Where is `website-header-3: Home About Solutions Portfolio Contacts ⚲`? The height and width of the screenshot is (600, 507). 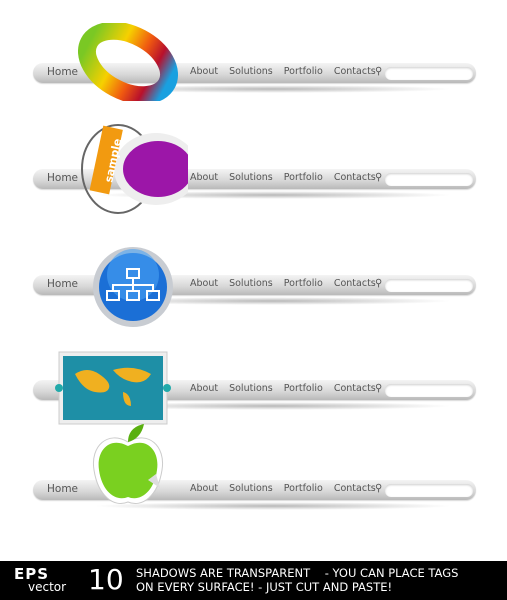 website-header-3: Home About Solutions Portfolio Contacts ⚲ is located at coordinates (254, 287).